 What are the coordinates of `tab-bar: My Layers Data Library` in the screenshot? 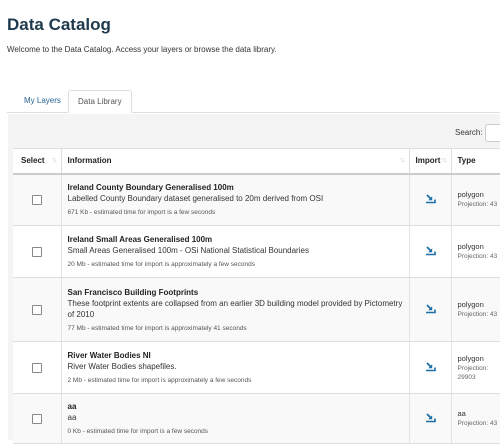 It's located at (253, 101).